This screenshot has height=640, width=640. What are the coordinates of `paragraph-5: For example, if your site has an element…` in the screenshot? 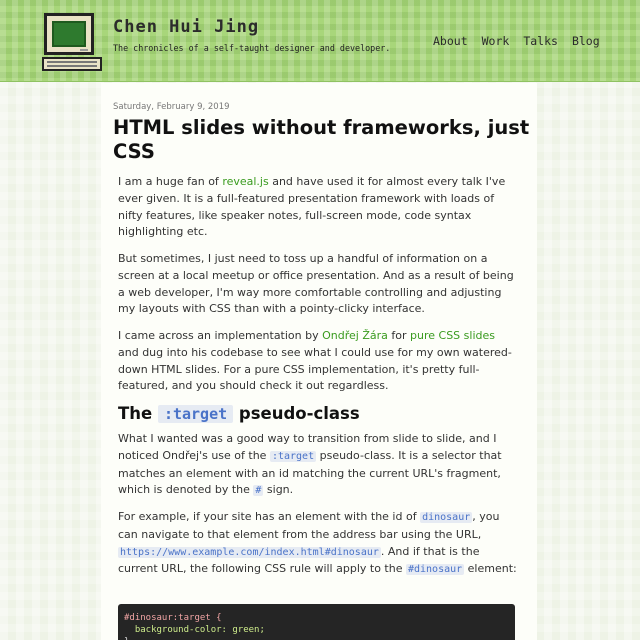 It's located at (318, 544).